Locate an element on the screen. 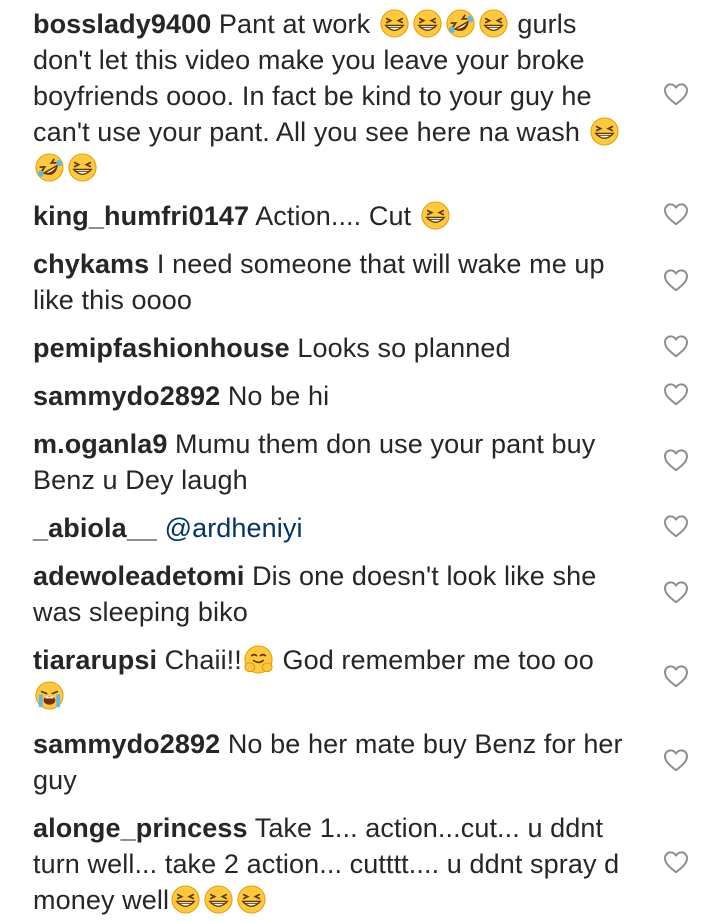  comment-text: sammydo2892 No be hi is located at coordinates (333, 396).